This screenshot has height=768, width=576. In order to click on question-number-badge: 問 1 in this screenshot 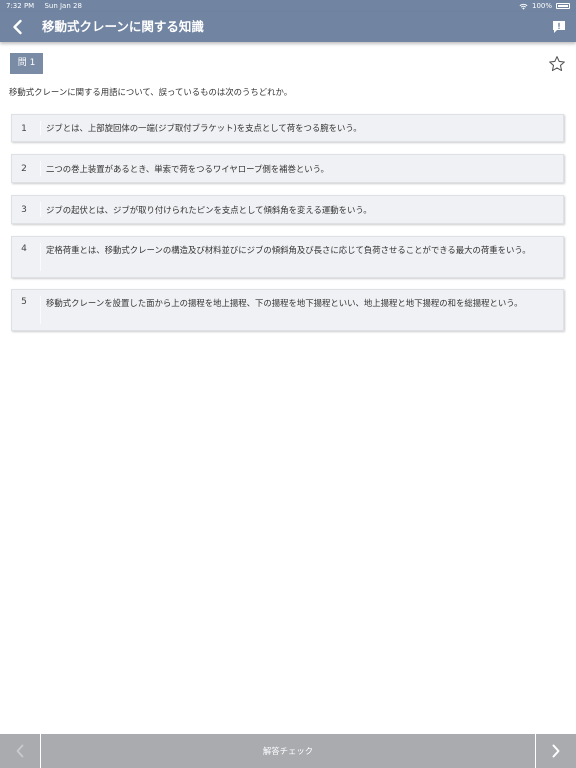, I will do `click(26, 63)`.